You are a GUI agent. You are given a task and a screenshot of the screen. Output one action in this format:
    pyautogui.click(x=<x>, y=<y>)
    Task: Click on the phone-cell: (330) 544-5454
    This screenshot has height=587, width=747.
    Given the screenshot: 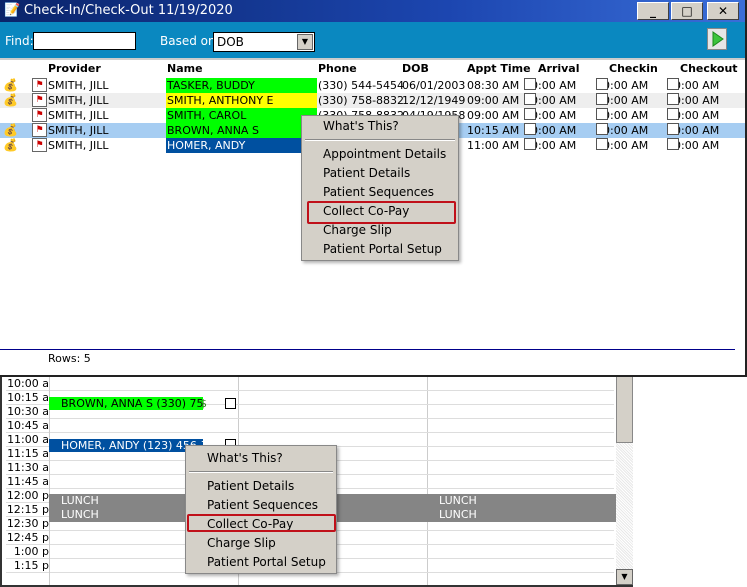 What is the action you would take?
    pyautogui.click(x=361, y=85)
    